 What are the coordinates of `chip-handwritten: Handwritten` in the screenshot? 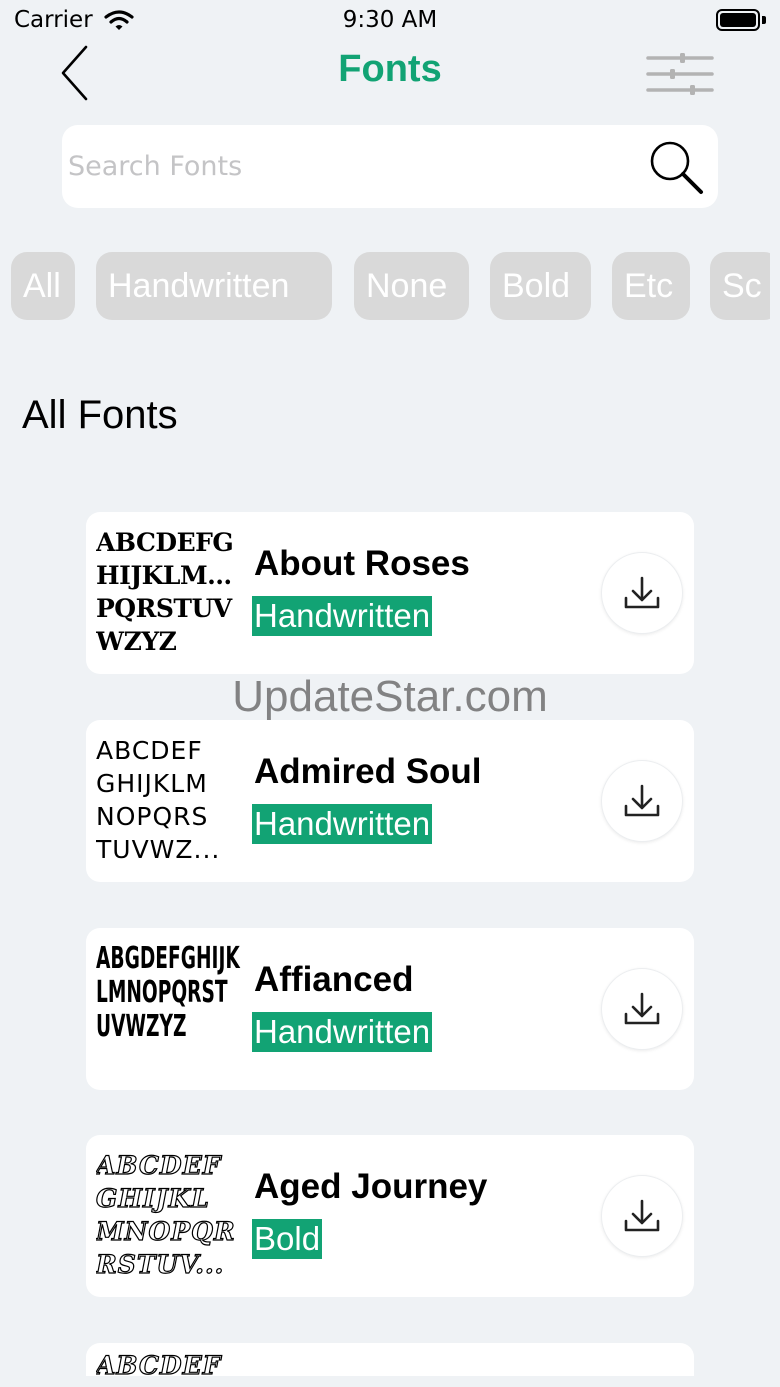 It's located at (214, 286).